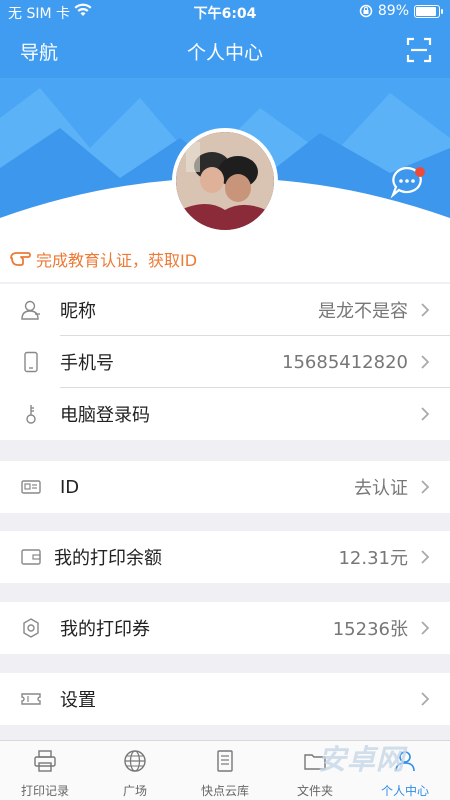  Describe the element at coordinates (381, 488) in the screenshot. I see `id-value: 去认证` at that location.